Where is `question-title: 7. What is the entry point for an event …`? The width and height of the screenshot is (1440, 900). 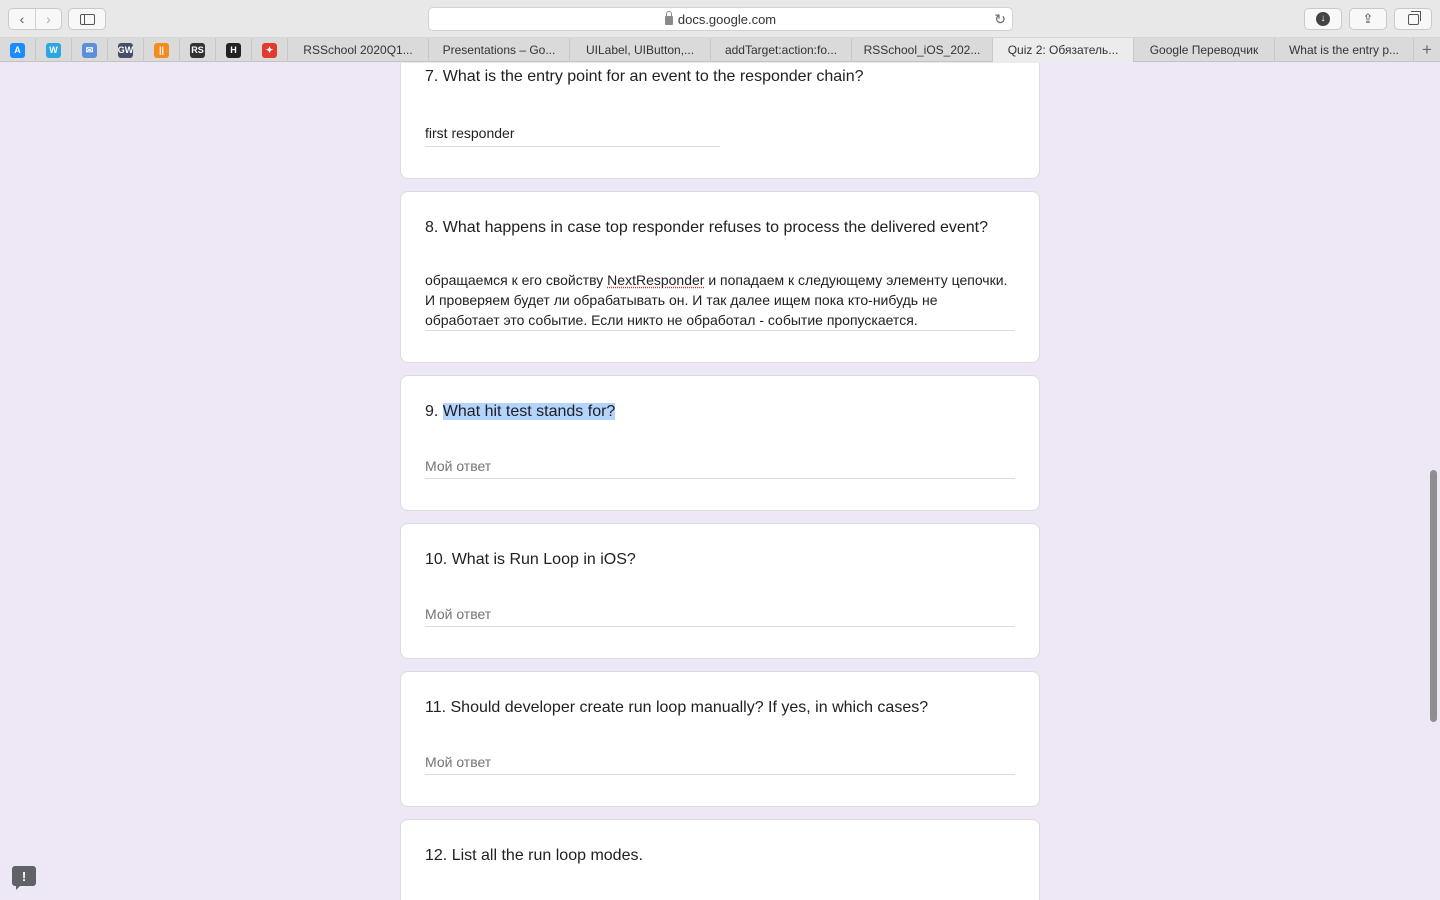
question-title: 7. What is the entry point for an event … is located at coordinates (644, 76).